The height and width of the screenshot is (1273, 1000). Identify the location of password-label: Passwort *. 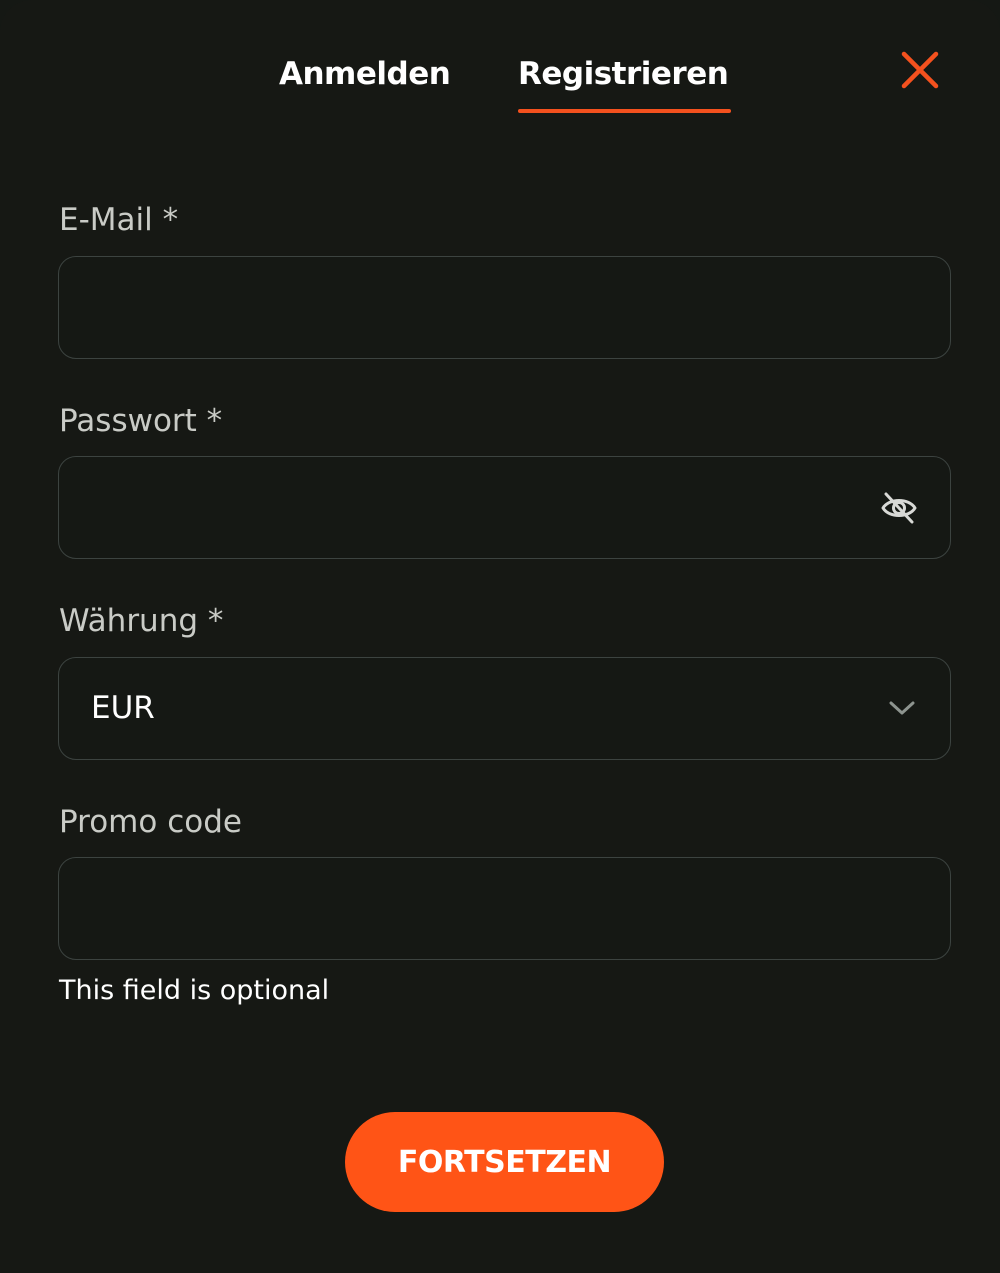
(141, 421).